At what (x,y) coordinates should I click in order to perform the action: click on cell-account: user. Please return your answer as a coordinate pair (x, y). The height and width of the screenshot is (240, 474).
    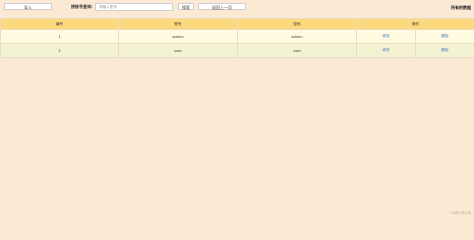
    Looking at the image, I should click on (178, 50).